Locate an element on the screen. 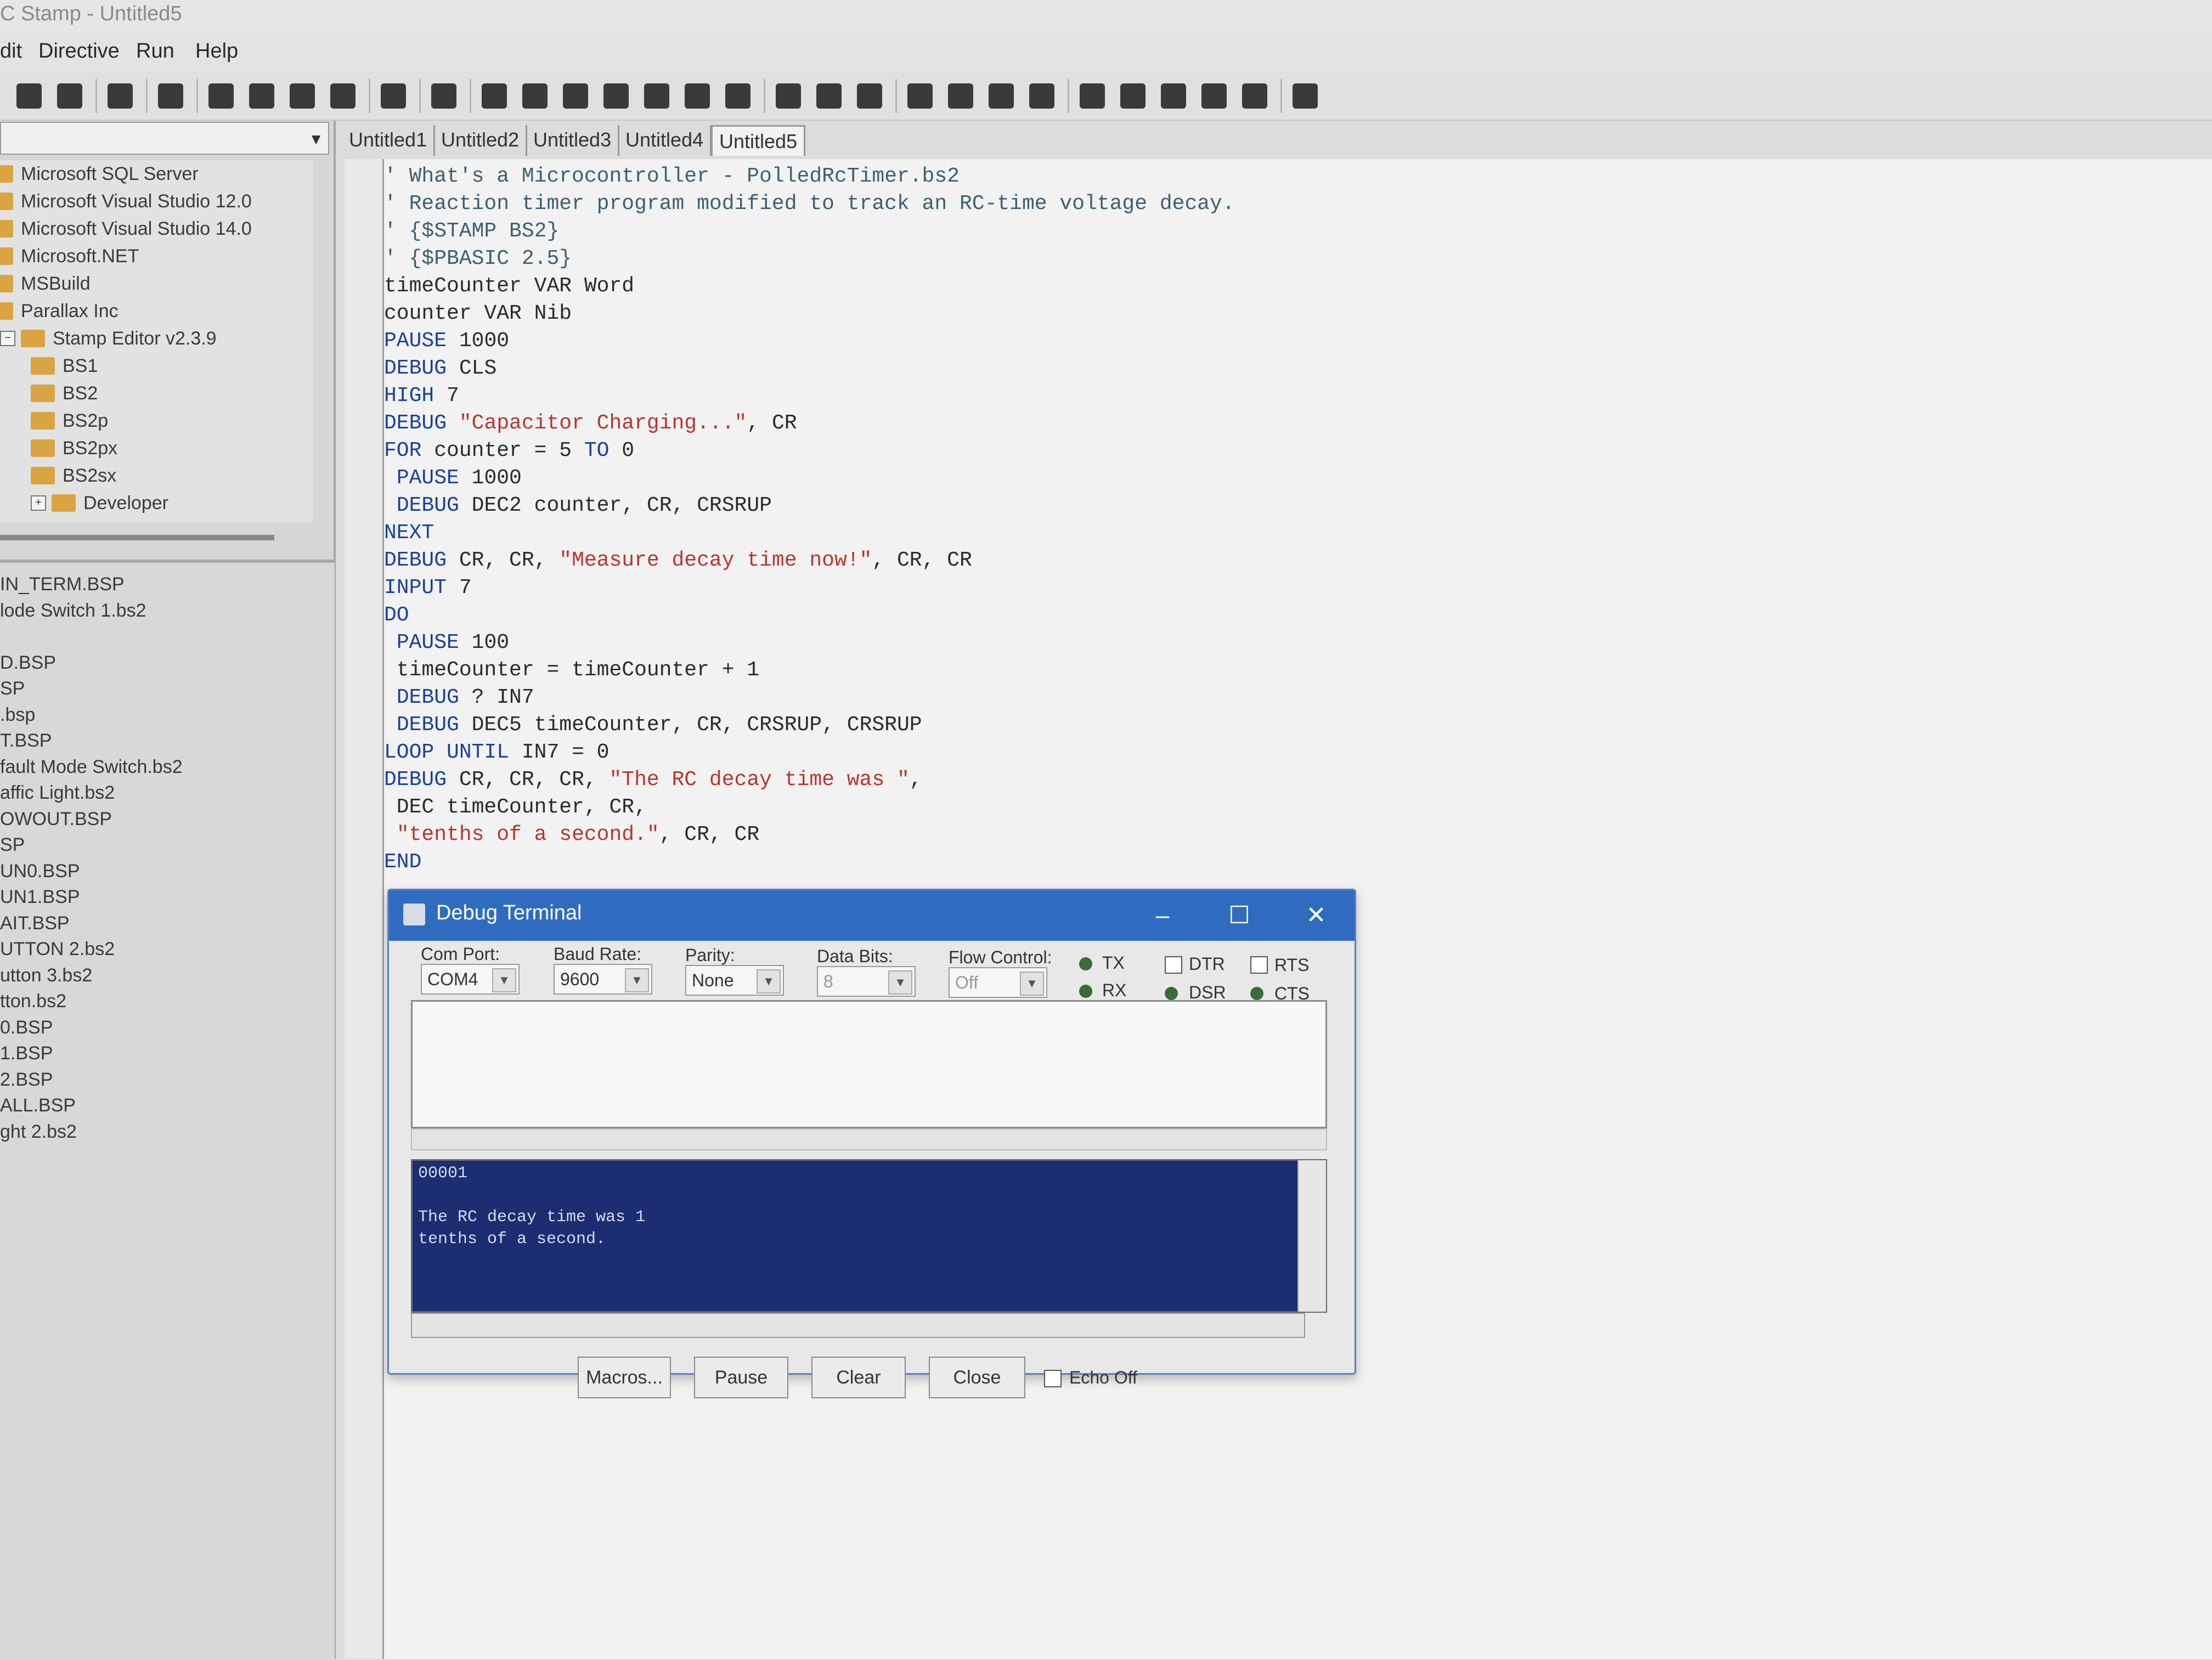  minimize-icon: – is located at coordinates (1163, 915).